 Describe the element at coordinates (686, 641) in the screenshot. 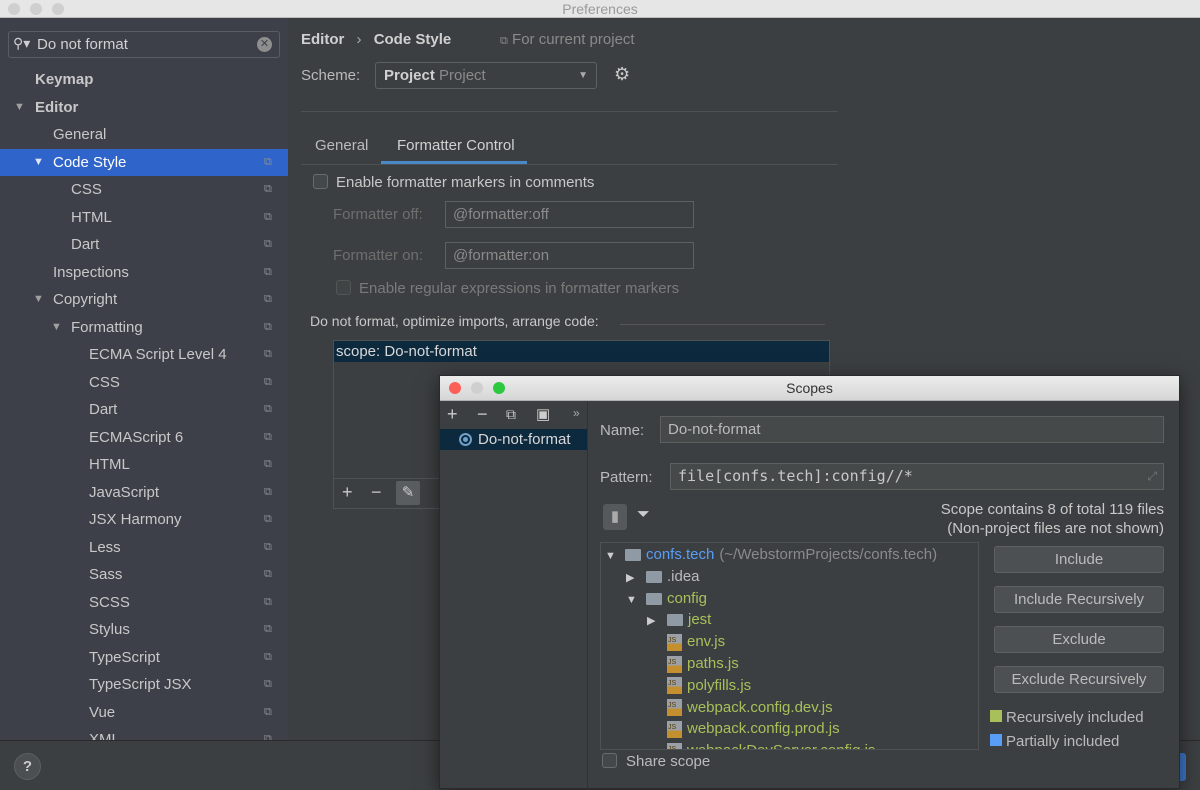

I see `tree-node: JS env.js` at that location.